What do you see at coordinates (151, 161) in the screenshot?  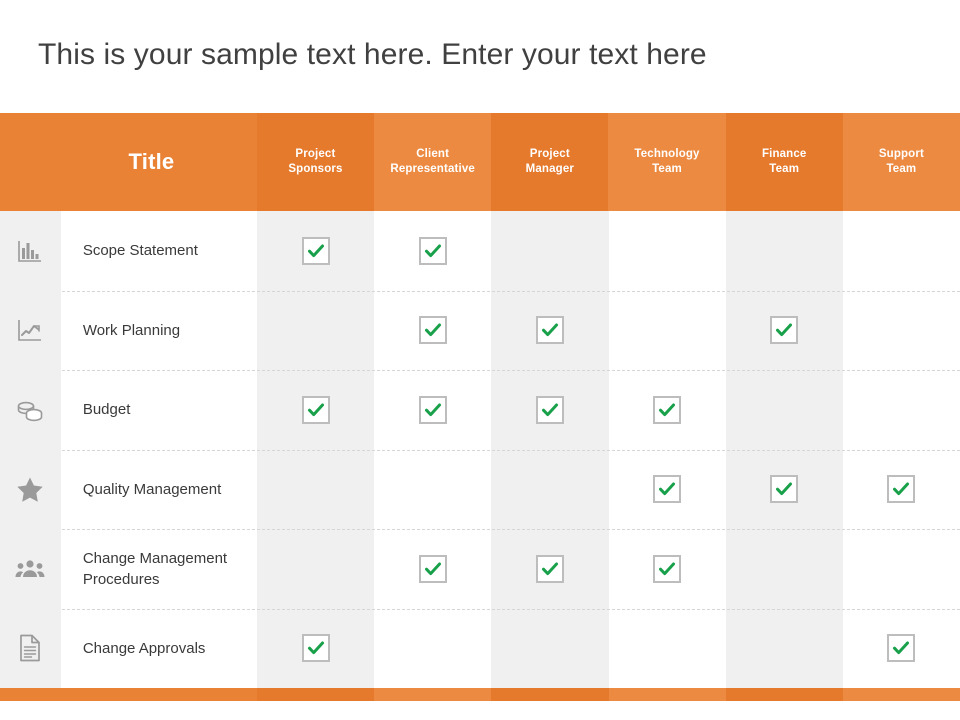 I see `header-title-label: Title` at bounding box center [151, 161].